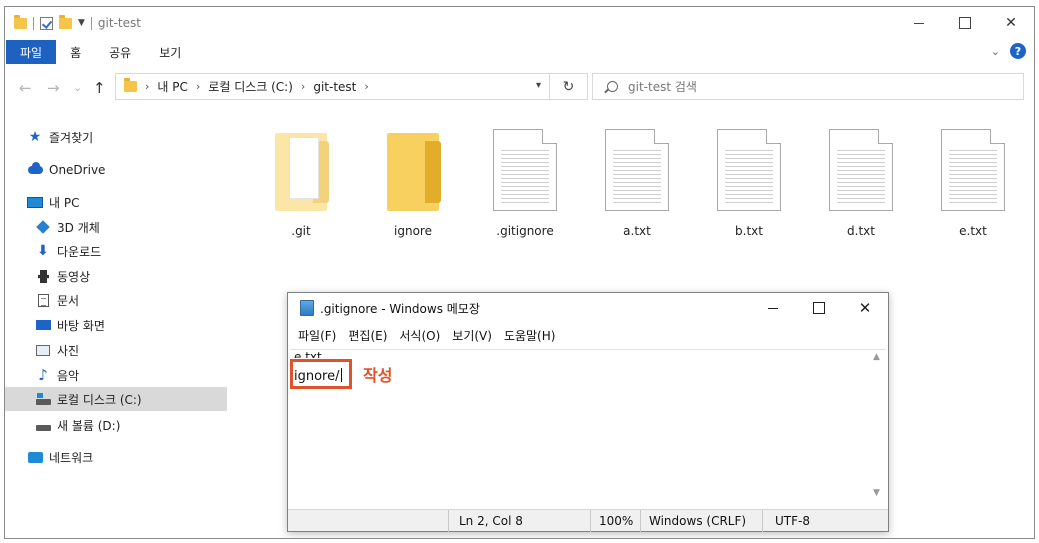  Describe the element at coordinates (146, 227) in the screenshot. I see `sidebar-item-3d-objects: 3D 개체` at that location.